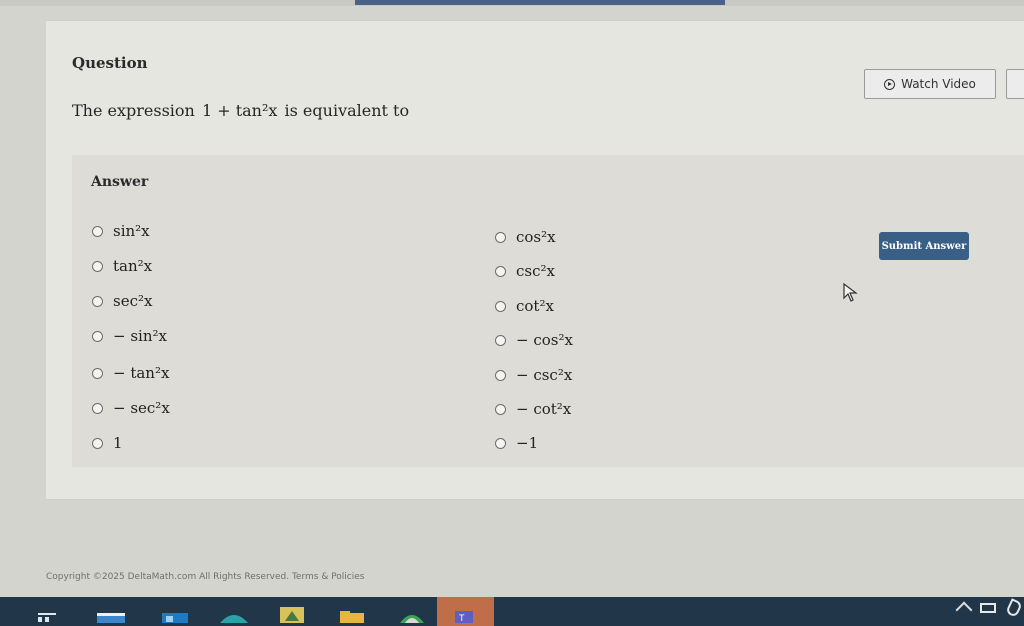  What do you see at coordinates (544, 340) in the screenshot?
I see `option-label: − cos²x` at bounding box center [544, 340].